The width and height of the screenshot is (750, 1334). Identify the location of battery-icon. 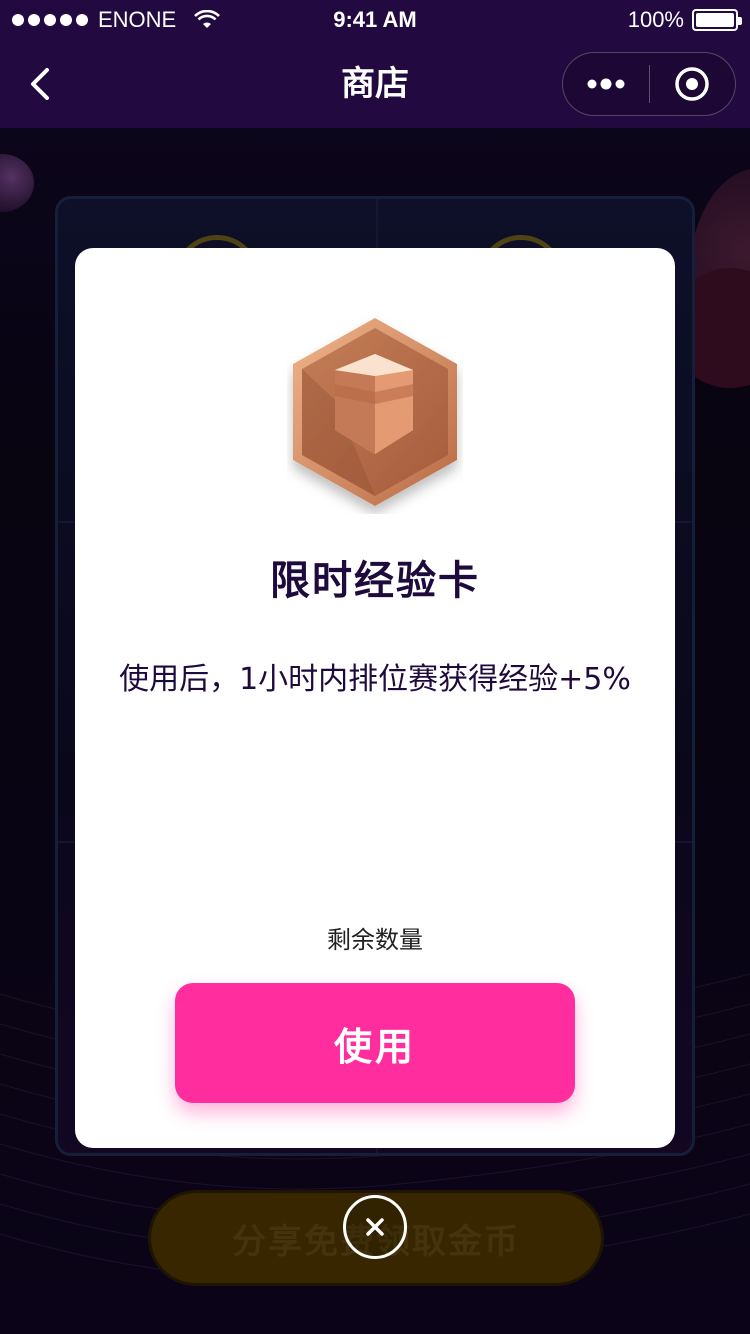
(717, 20).